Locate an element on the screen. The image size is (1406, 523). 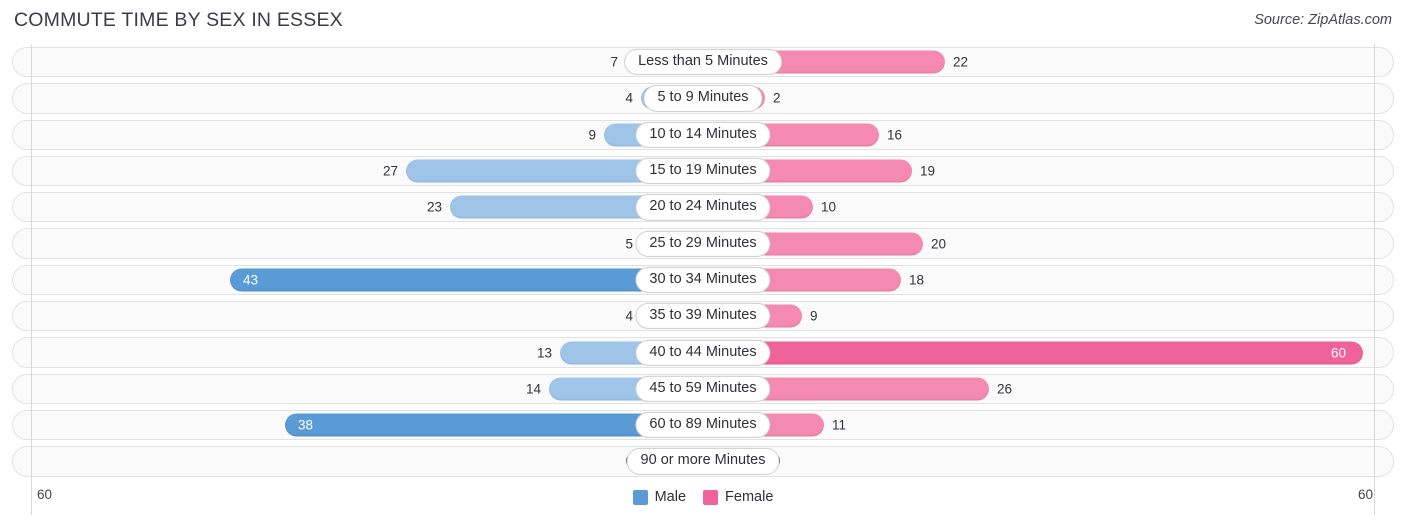
chart-footer: 60 60 Male Female is located at coordinates (703, 502).